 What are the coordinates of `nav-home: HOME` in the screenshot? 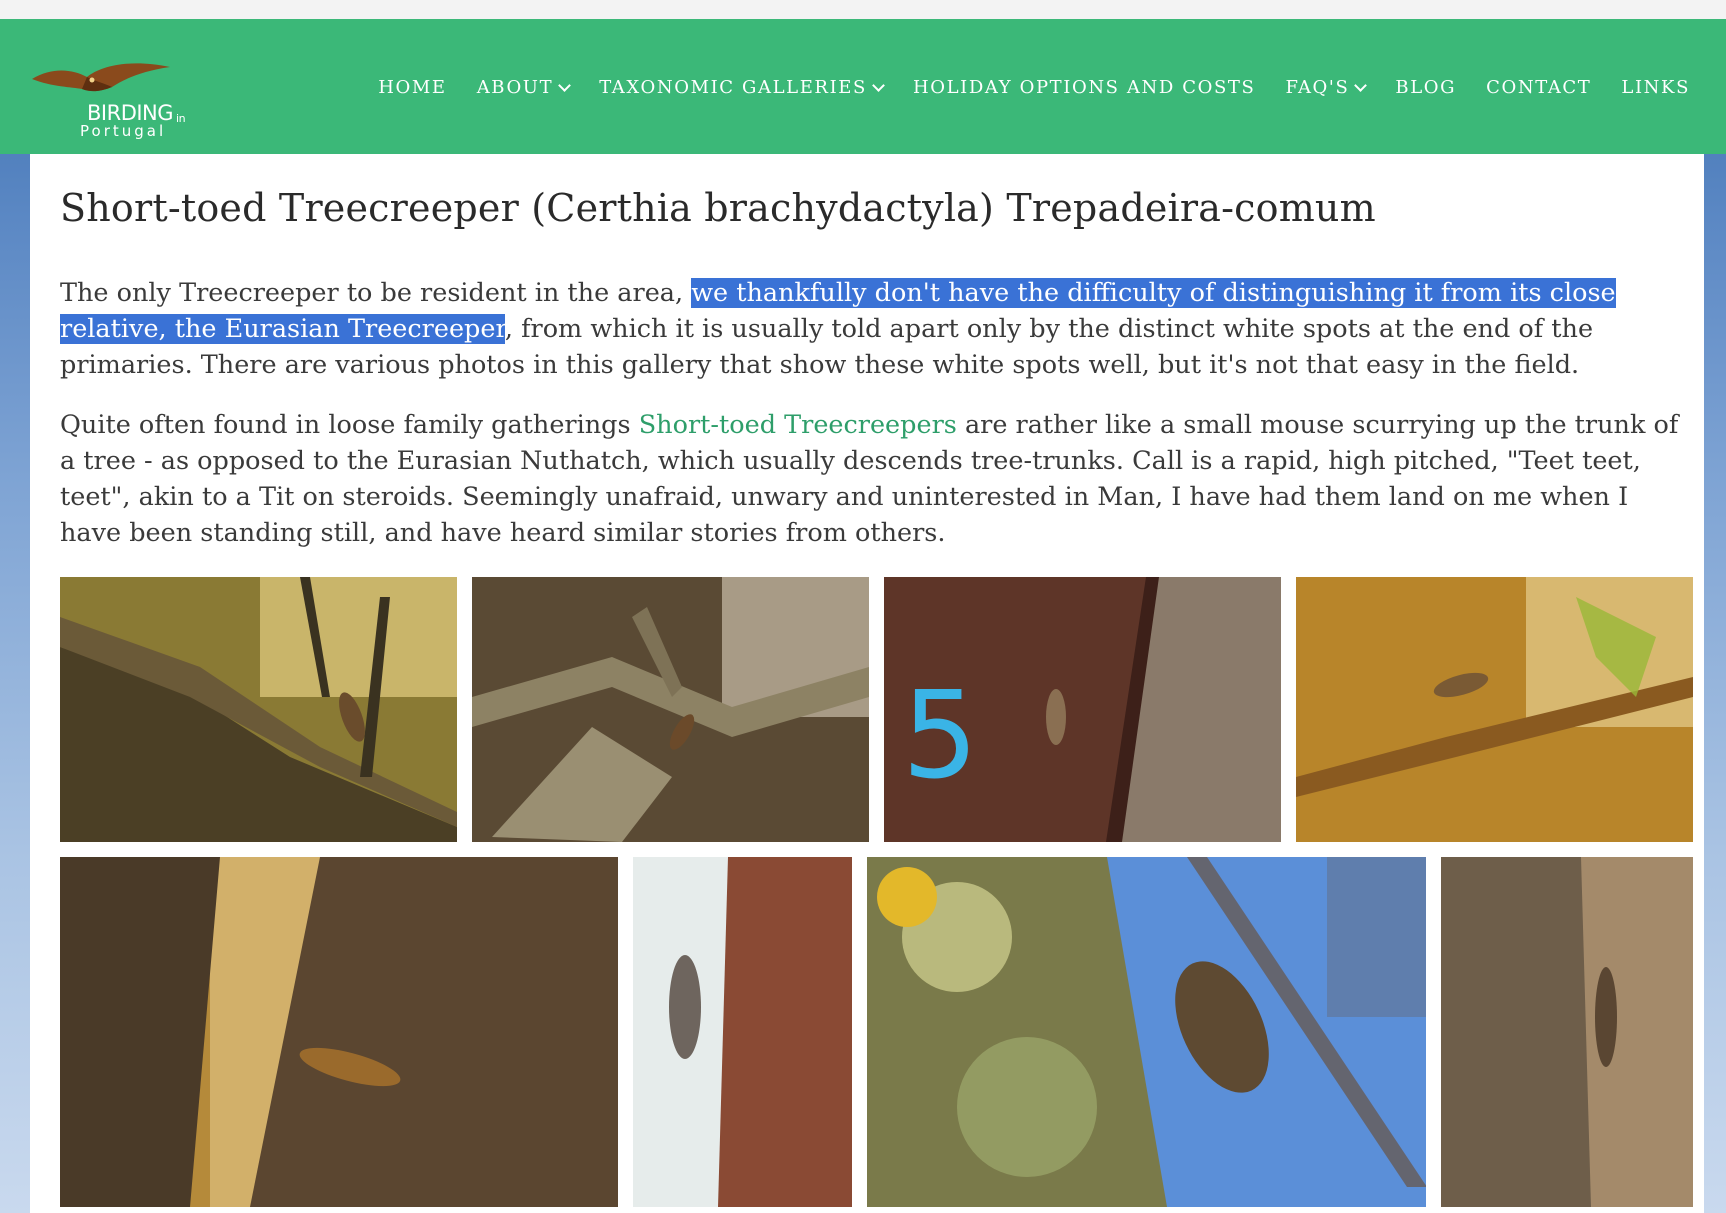 It's located at (412, 87).